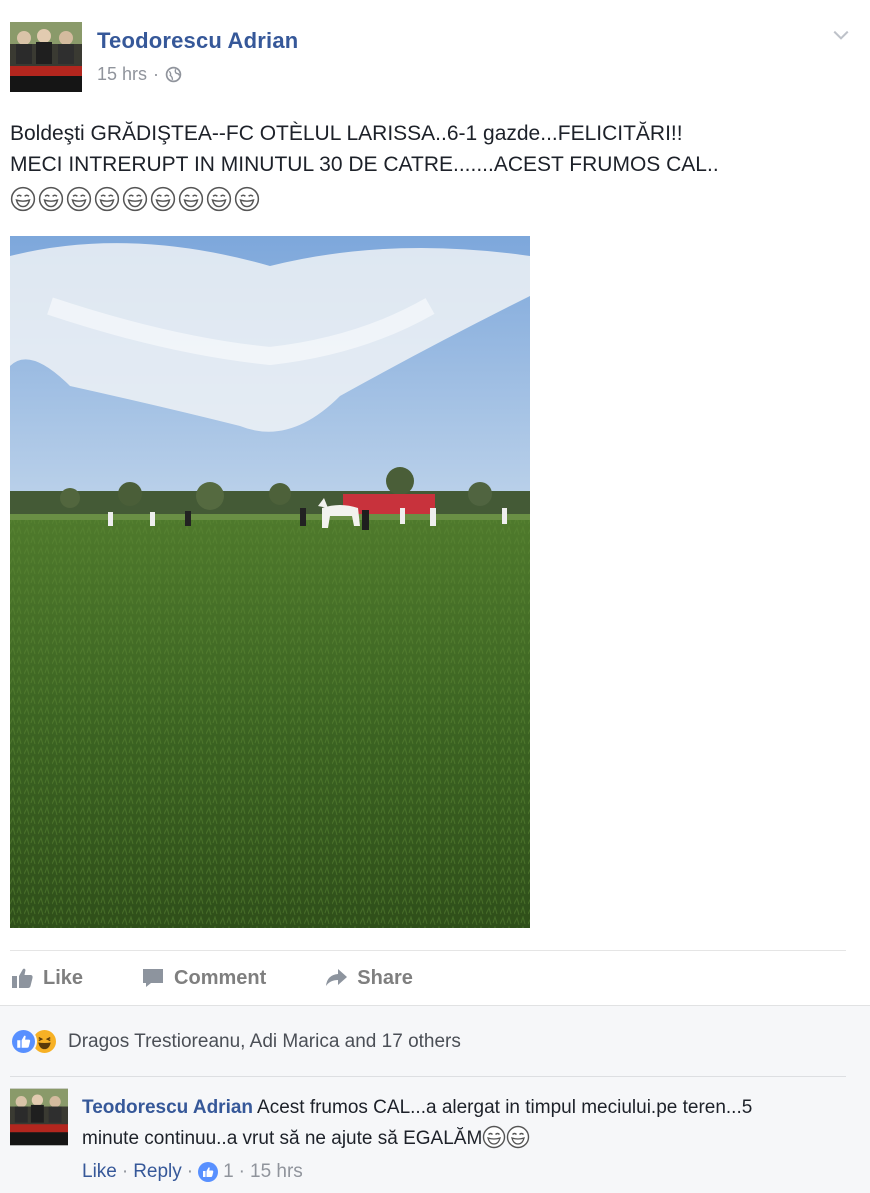 This screenshot has height=1193, width=870. What do you see at coordinates (46, 57) in the screenshot?
I see `author-avatar` at bounding box center [46, 57].